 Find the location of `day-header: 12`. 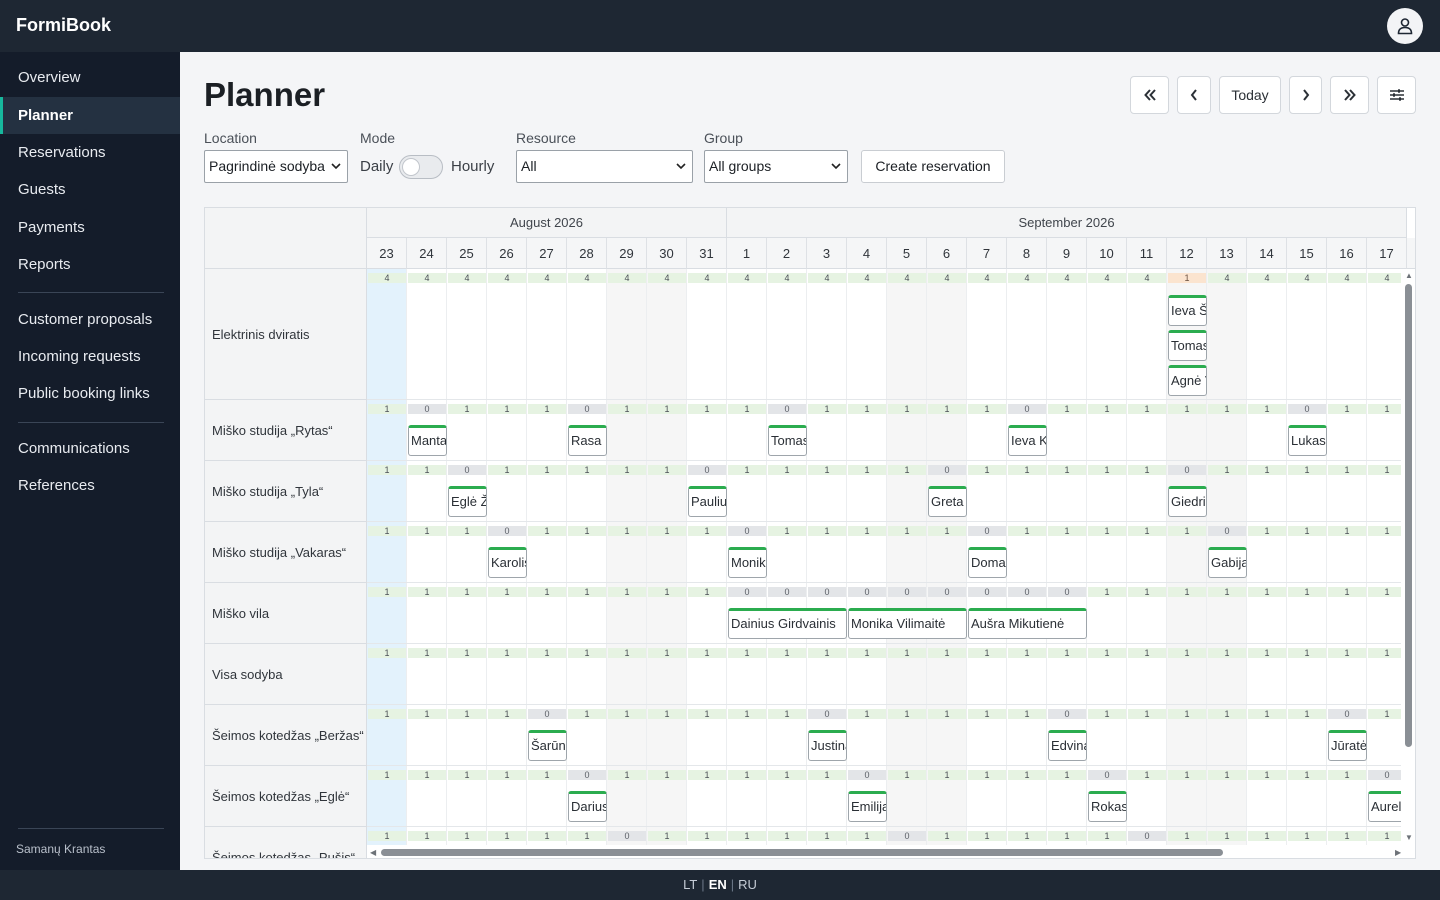

day-header: 12 is located at coordinates (1187, 253).